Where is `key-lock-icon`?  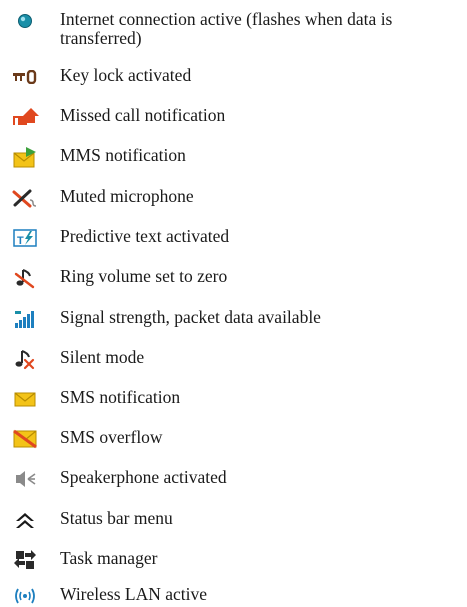 key-lock-icon is located at coordinates (25, 77).